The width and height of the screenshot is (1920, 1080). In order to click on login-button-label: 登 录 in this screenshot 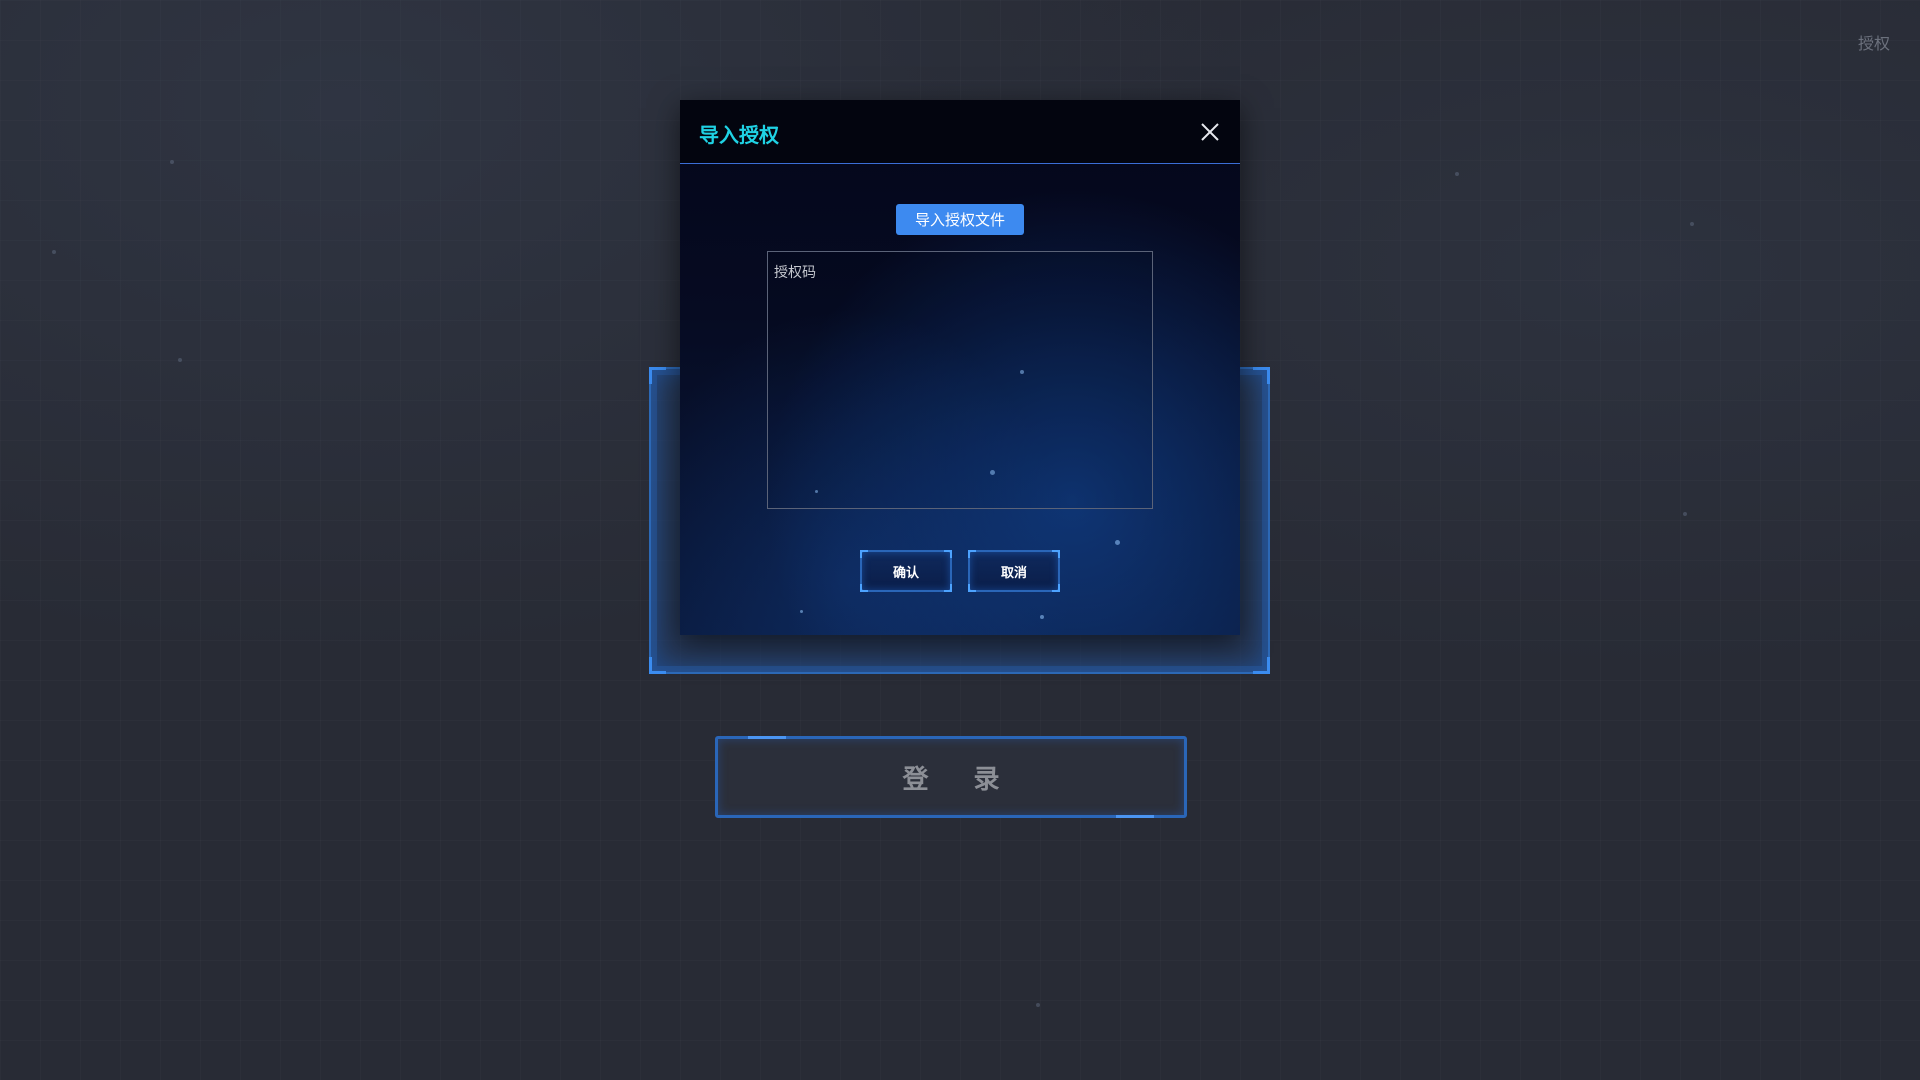, I will do `click(960, 779)`.